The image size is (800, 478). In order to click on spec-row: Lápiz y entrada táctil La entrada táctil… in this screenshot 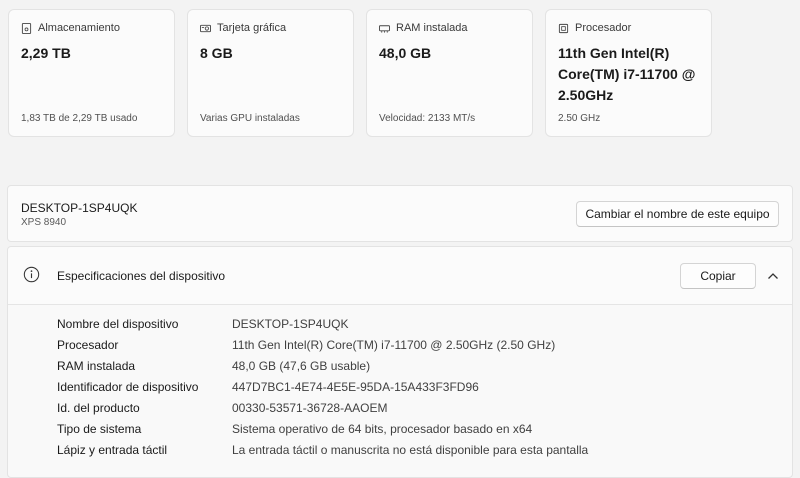, I will do `click(322, 449)`.